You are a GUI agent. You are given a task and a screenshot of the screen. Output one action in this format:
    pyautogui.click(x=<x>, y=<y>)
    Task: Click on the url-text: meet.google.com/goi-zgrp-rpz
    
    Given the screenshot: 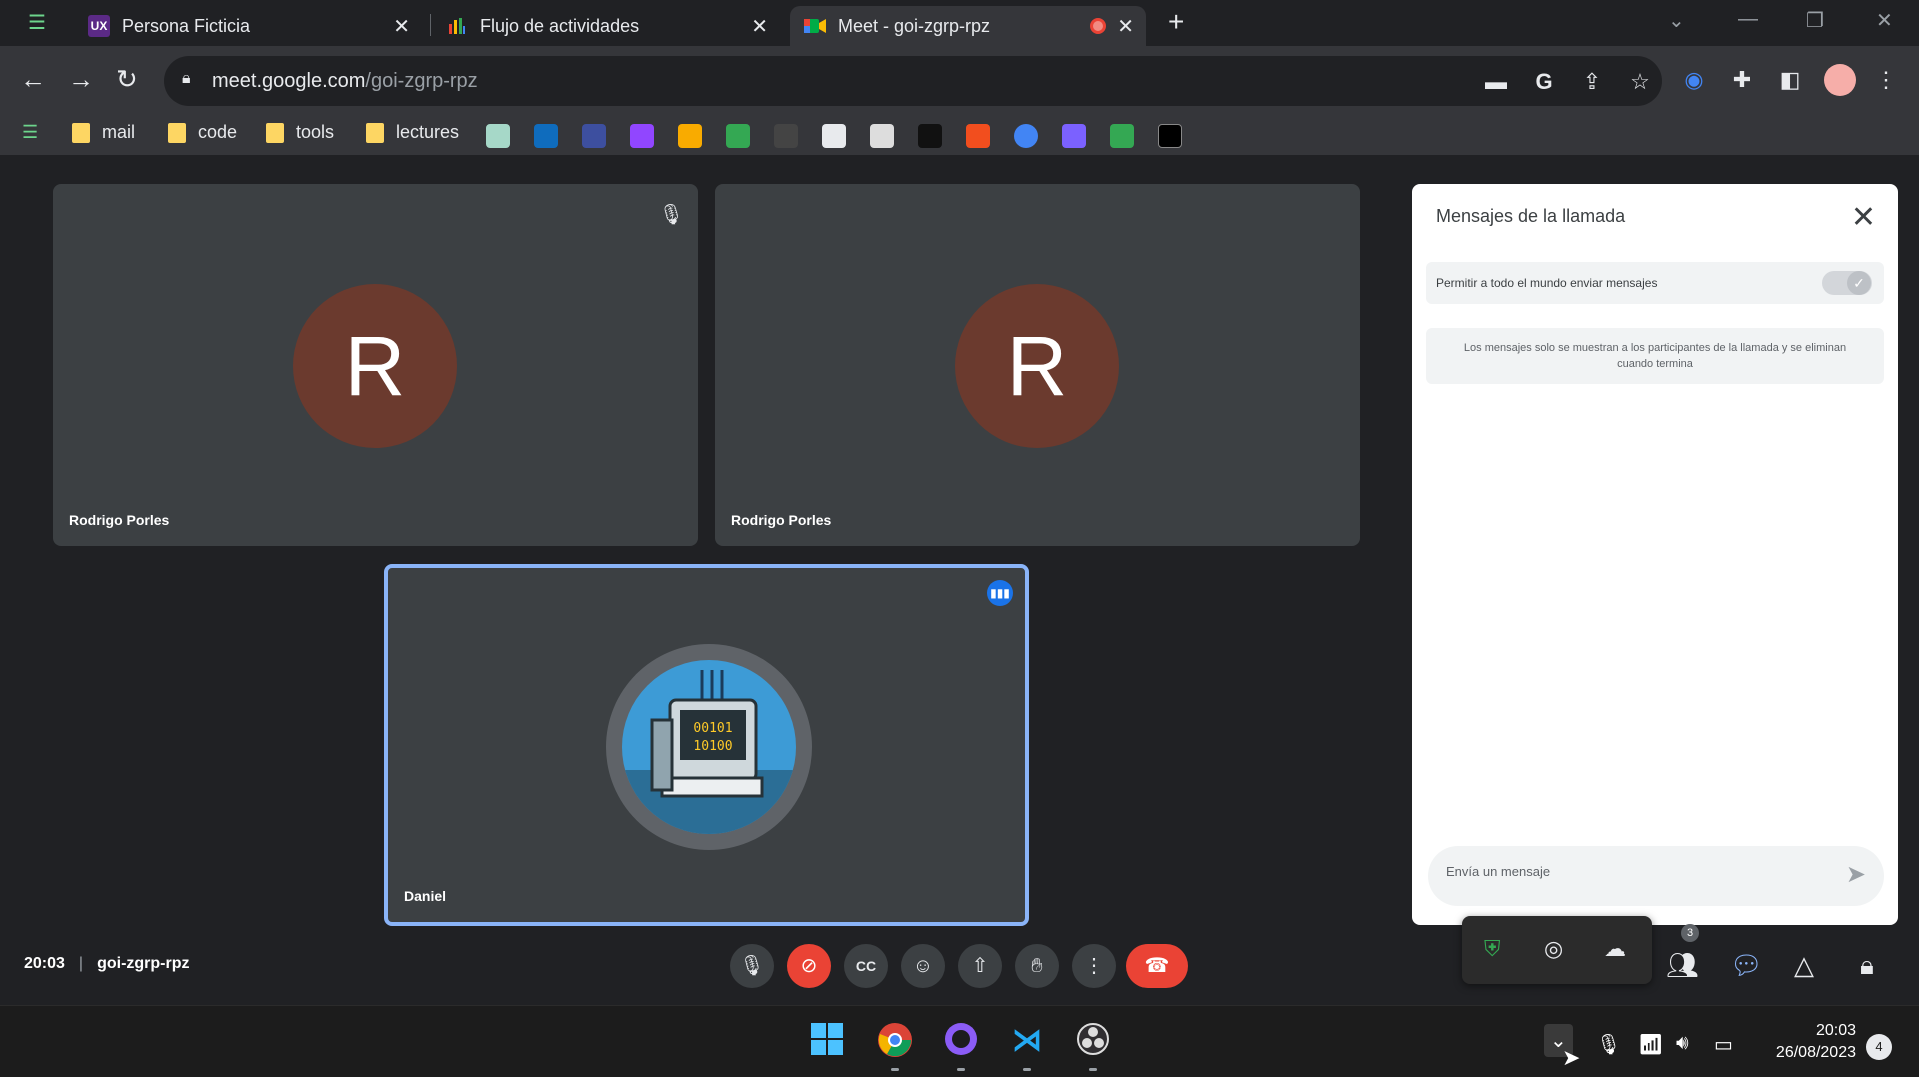 What is the action you would take?
    pyautogui.click(x=345, y=81)
    